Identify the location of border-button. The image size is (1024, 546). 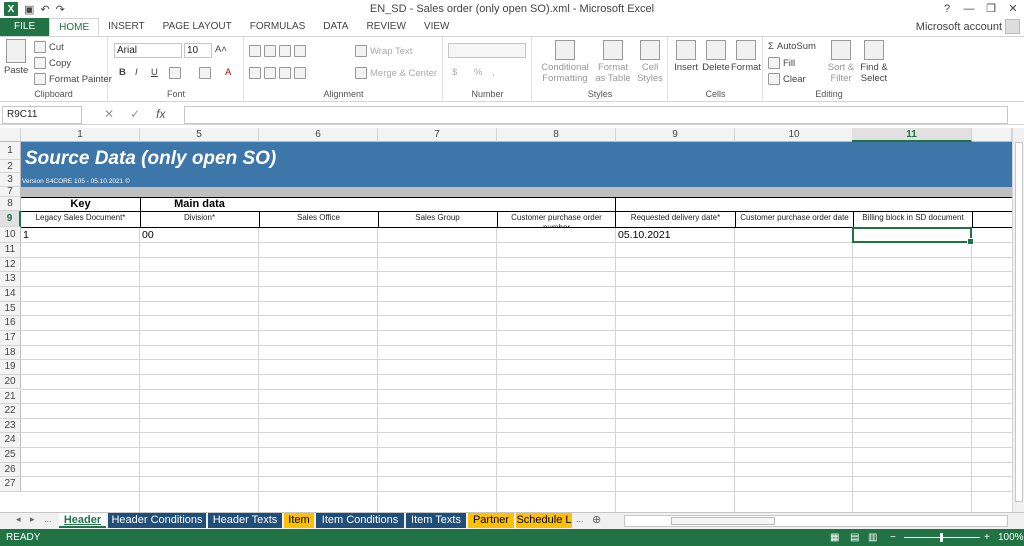
(175, 73).